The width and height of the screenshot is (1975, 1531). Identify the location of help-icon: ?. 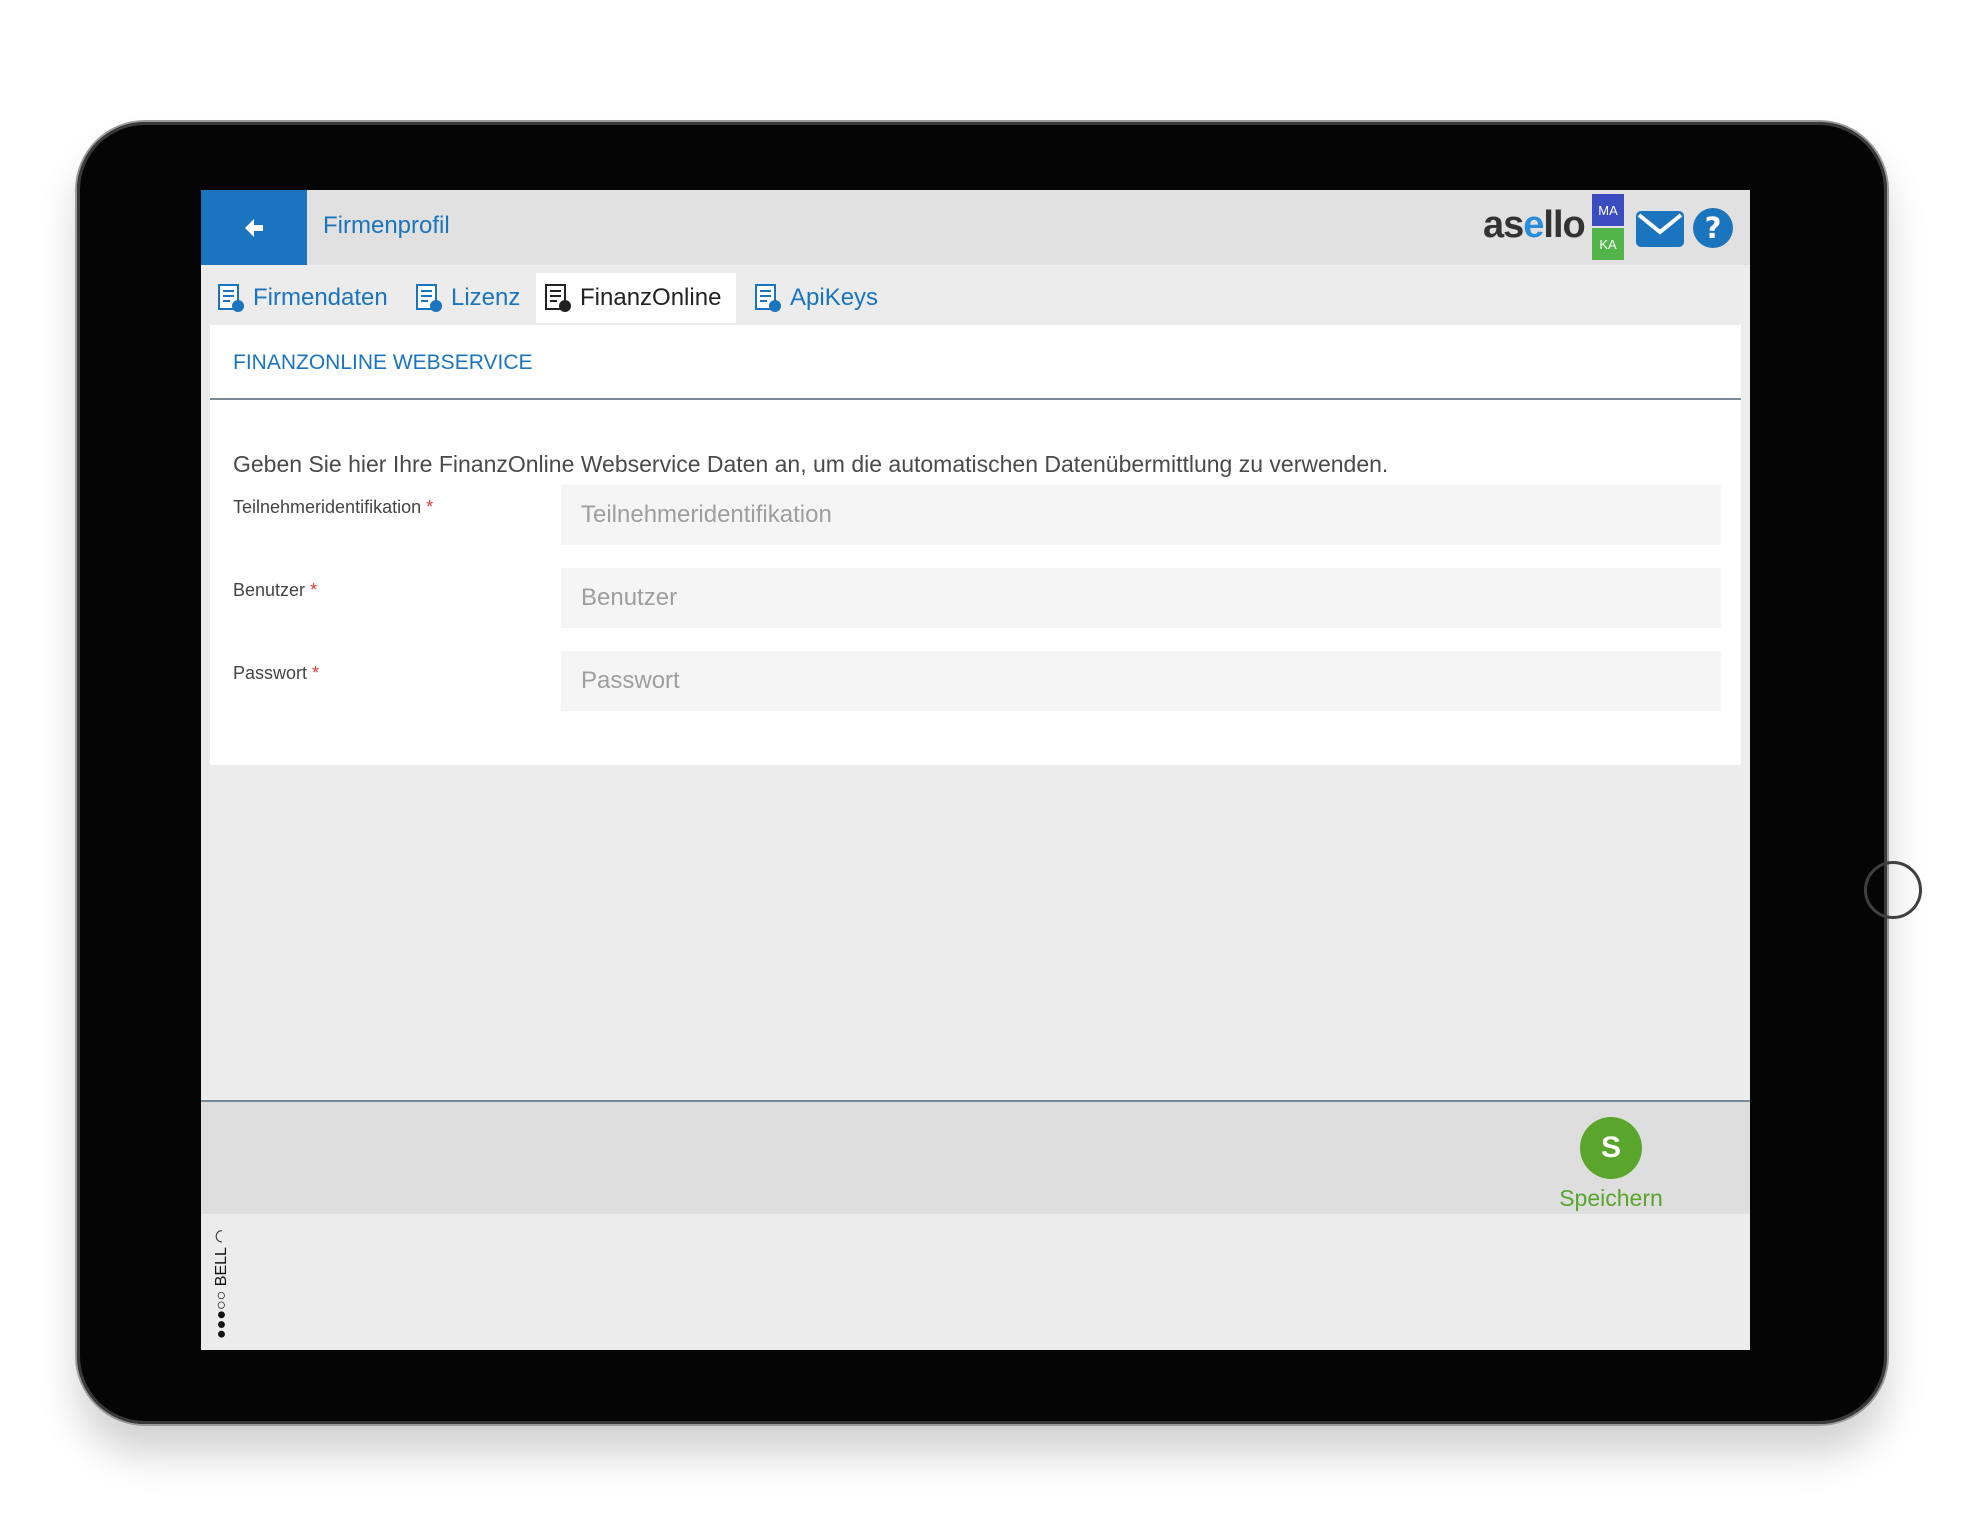
(1713, 228).